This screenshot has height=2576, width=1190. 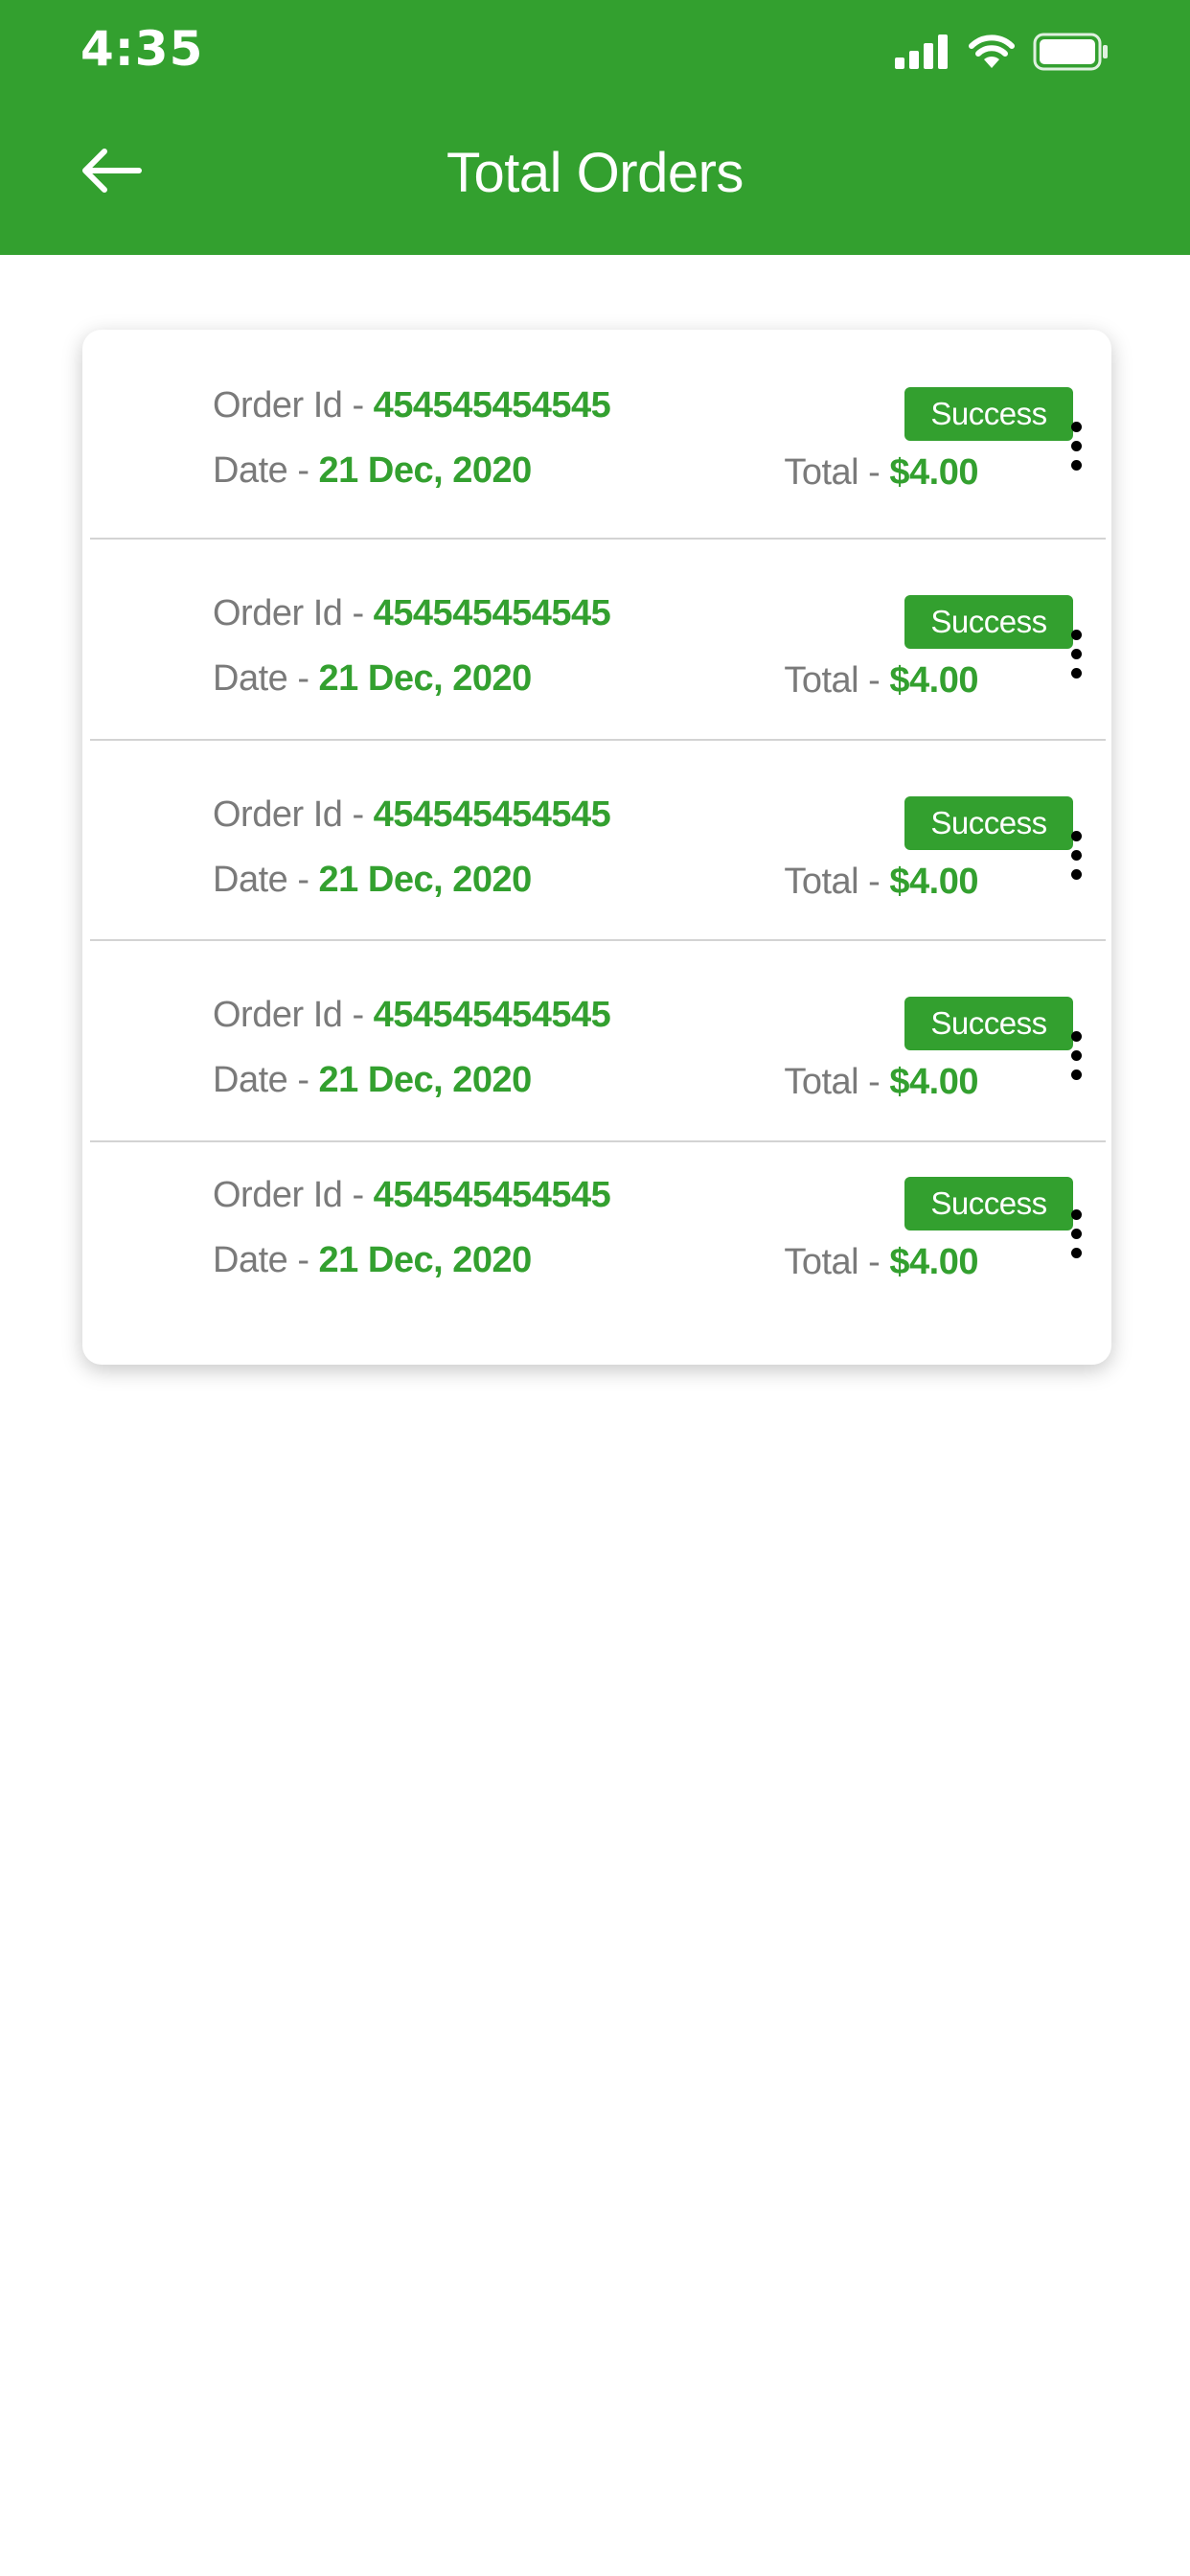 What do you see at coordinates (595, 173) in the screenshot?
I see `page-title: Total Orders` at bounding box center [595, 173].